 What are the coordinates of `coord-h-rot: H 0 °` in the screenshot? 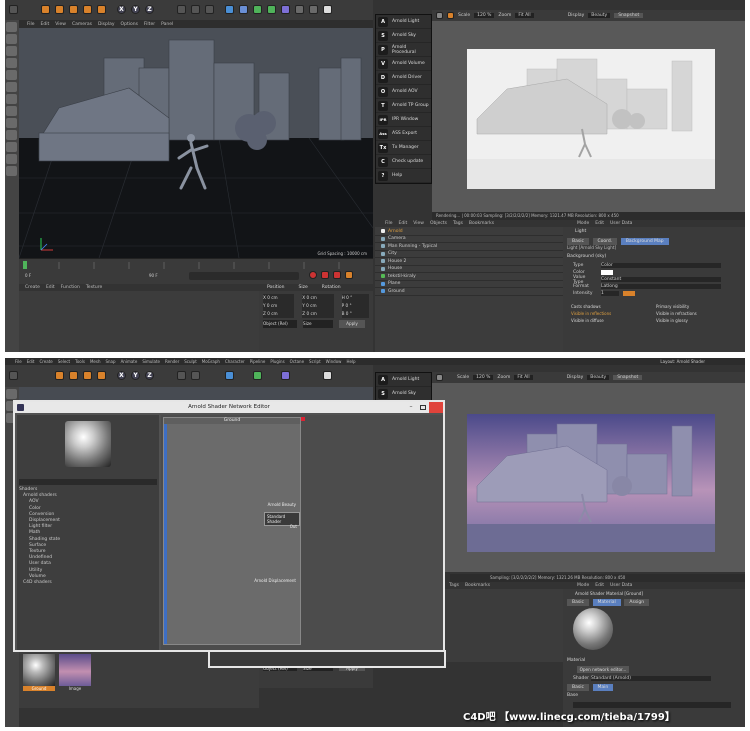 It's located at (355, 298).